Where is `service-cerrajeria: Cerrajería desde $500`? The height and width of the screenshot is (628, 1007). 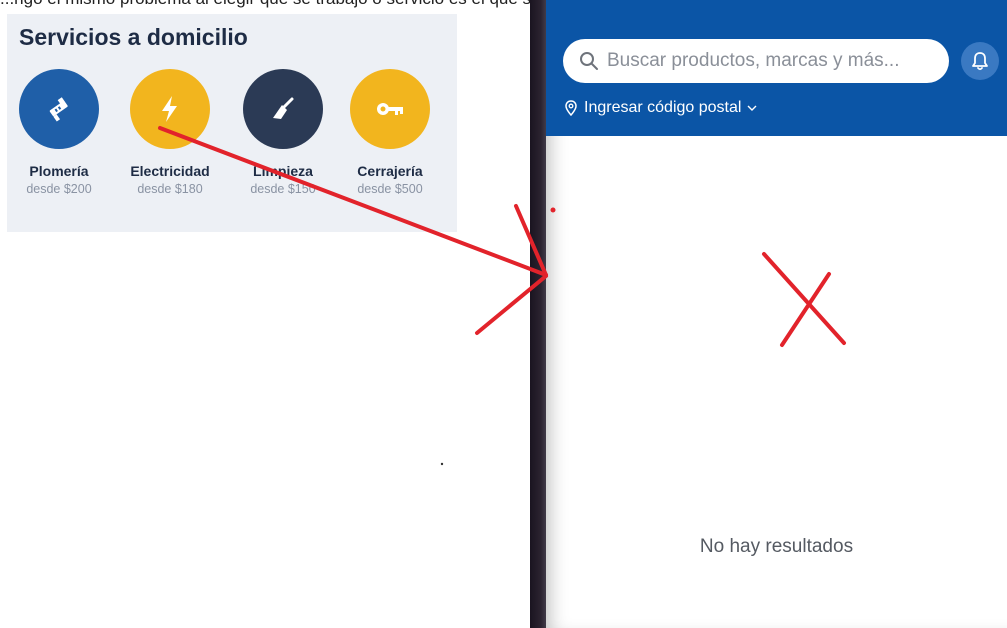
service-cerrajeria: Cerrajería desde $500 is located at coordinates (390, 132).